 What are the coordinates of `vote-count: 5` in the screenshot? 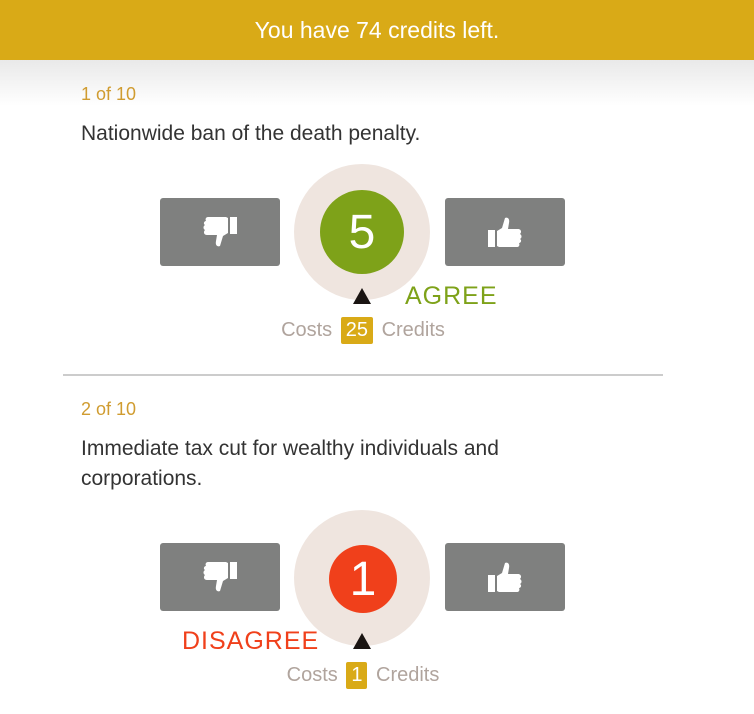 It's located at (362, 232).